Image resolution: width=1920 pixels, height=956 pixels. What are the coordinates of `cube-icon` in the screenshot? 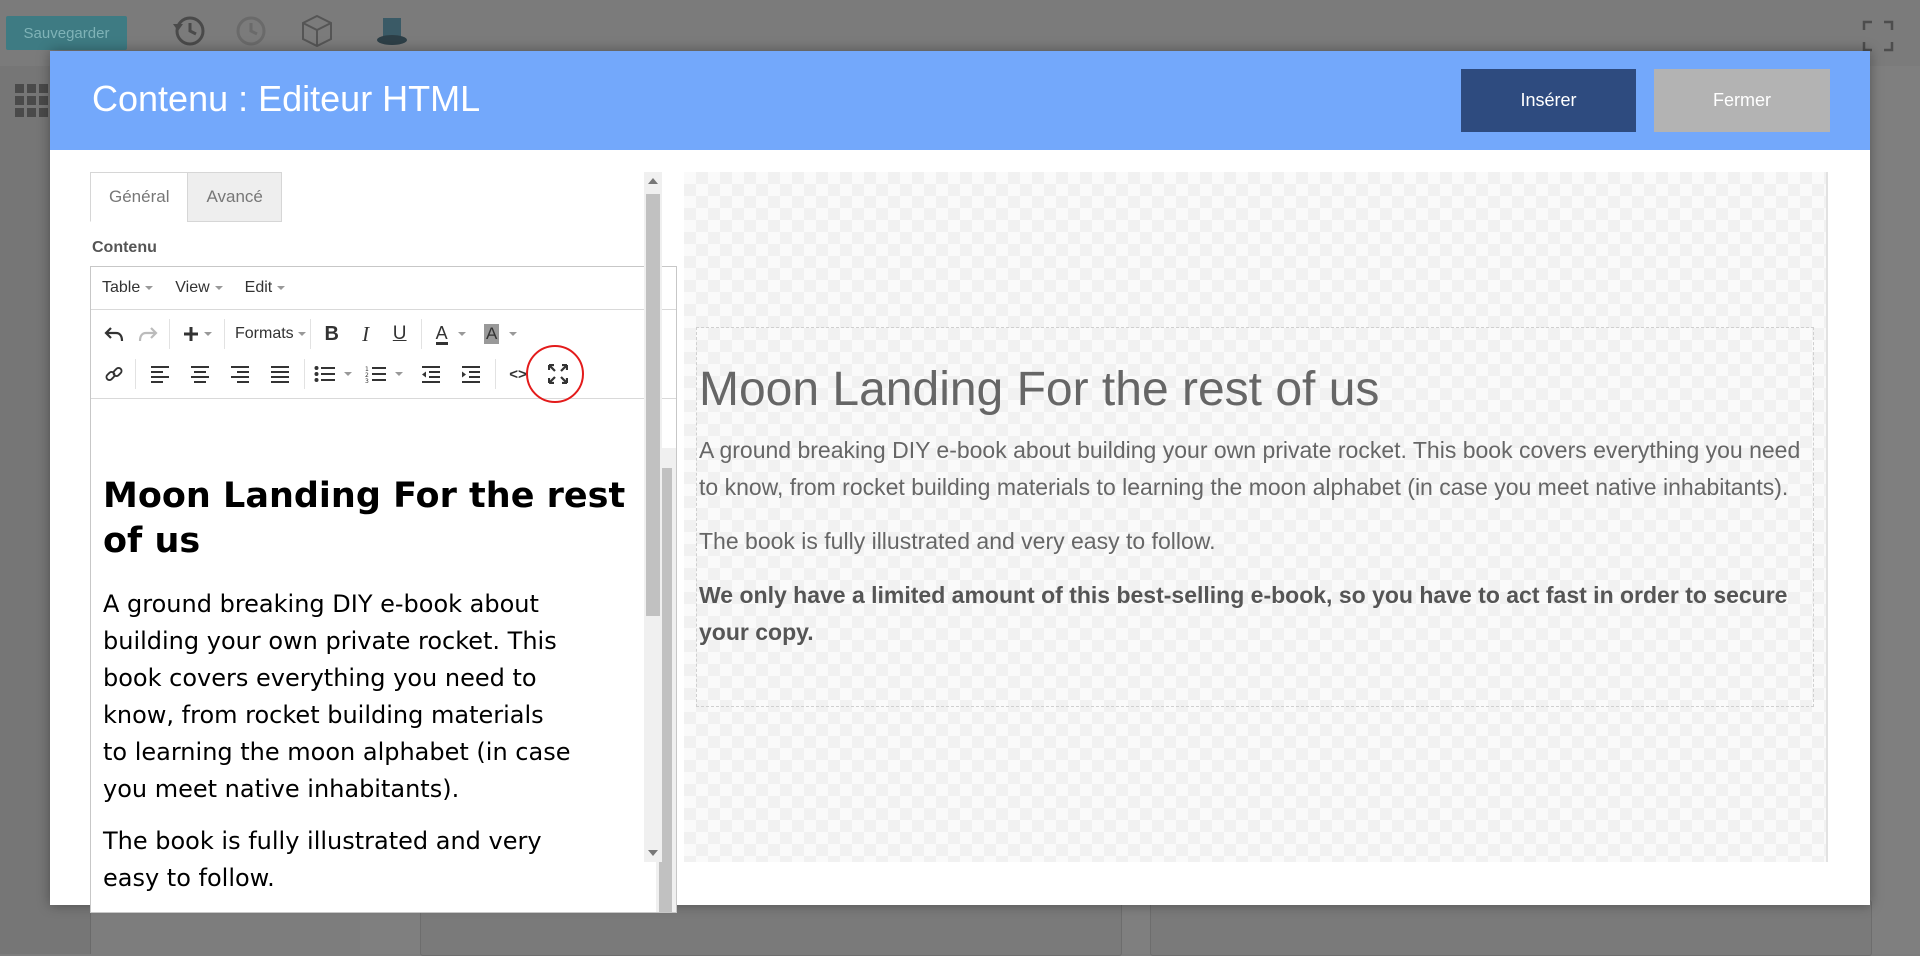 It's located at (317, 31).